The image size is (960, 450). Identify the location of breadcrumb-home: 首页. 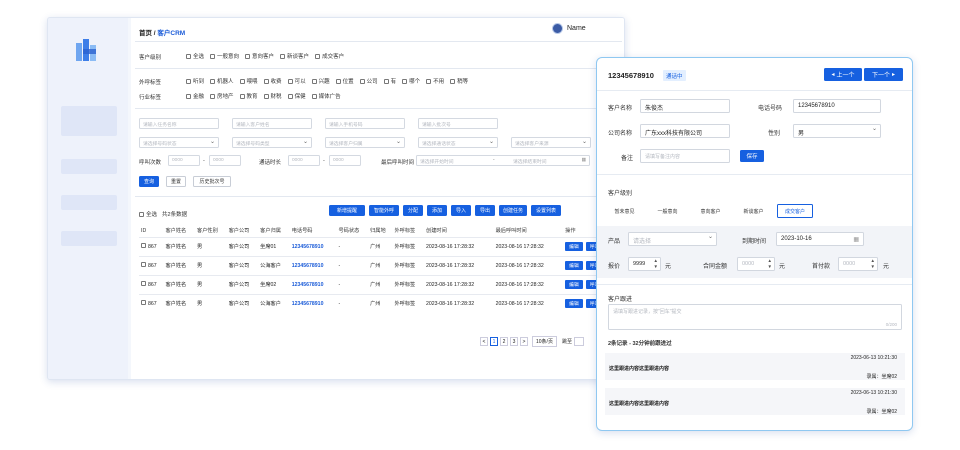
(145, 33).